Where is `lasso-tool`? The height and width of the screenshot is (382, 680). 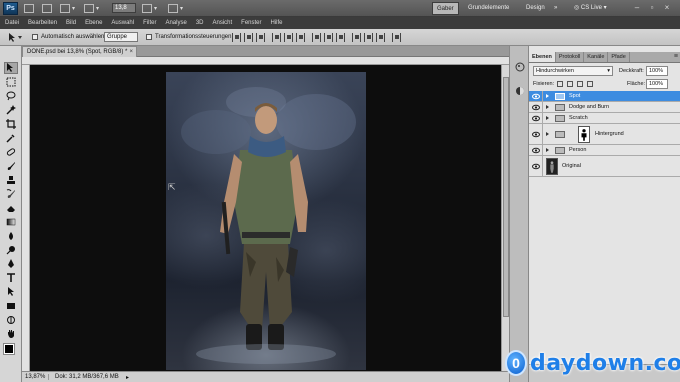 lasso-tool is located at coordinates (11, 96).